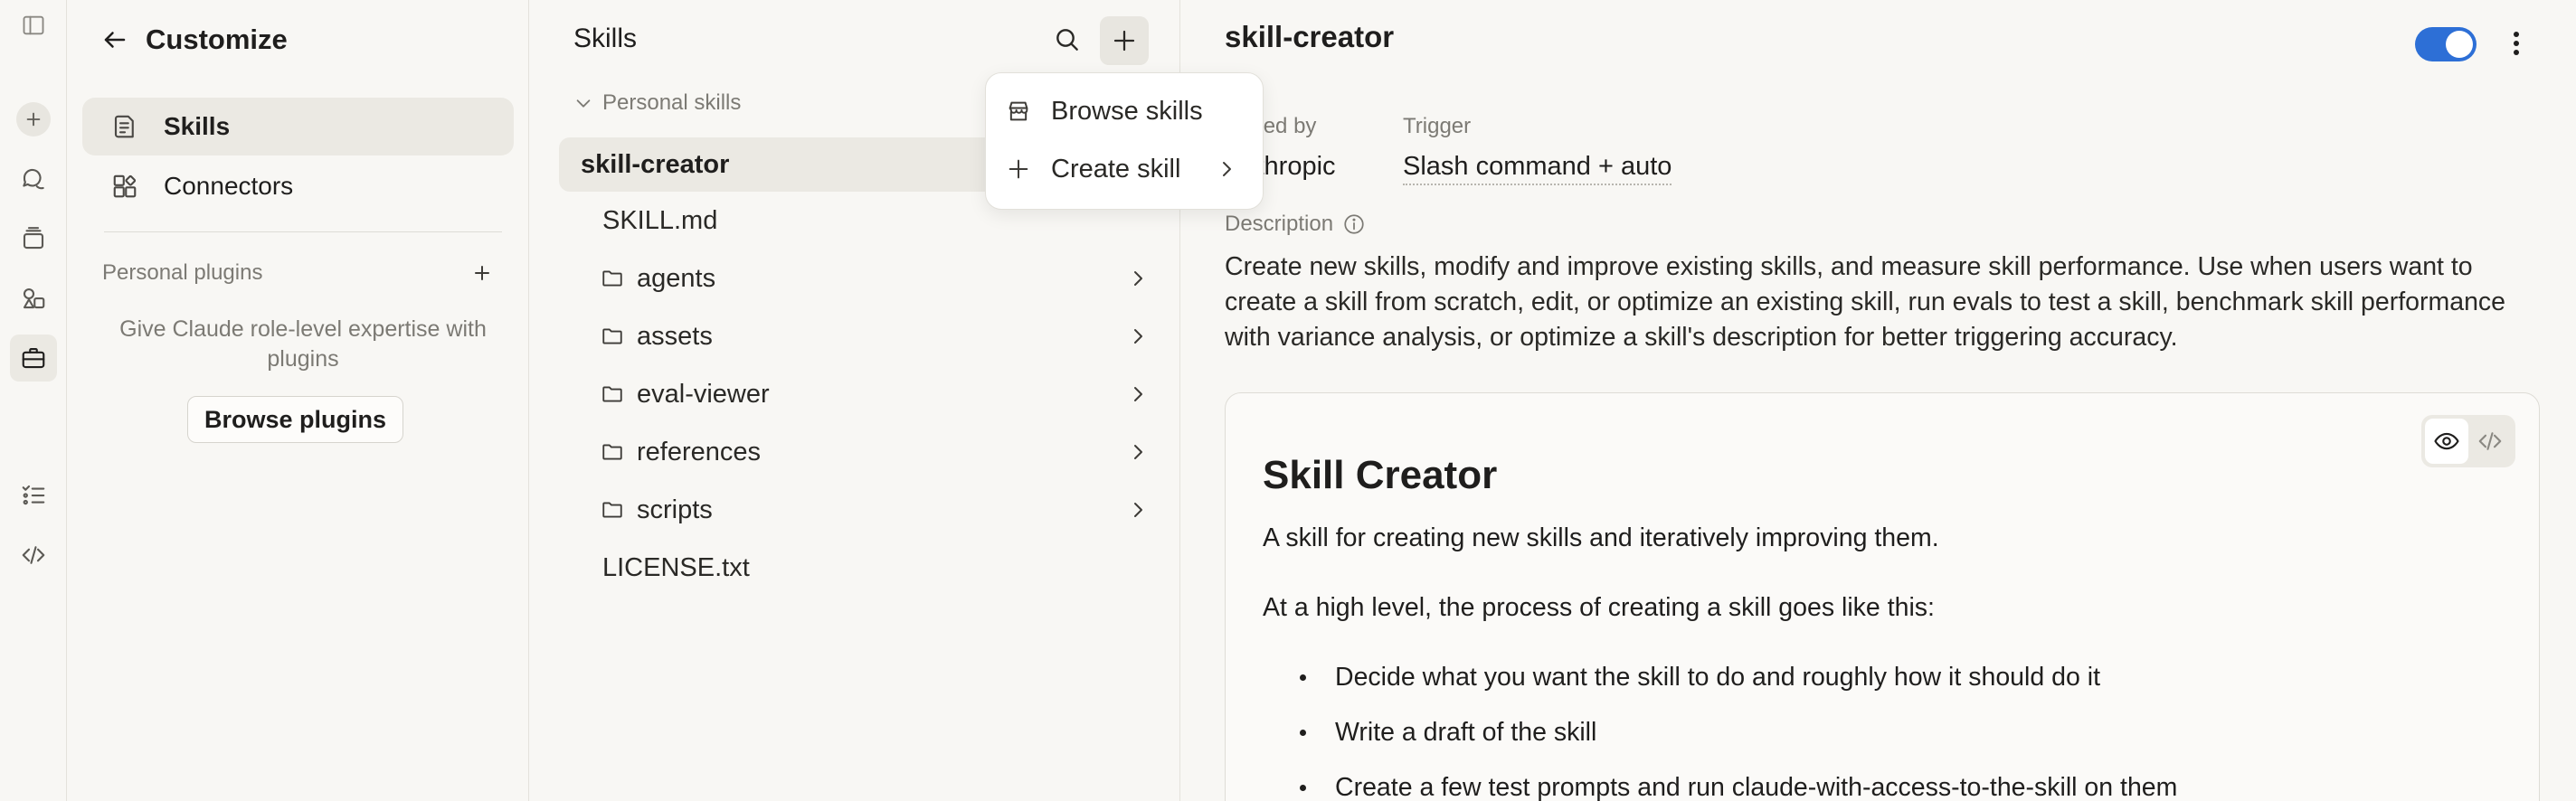 This screenshot has height=801, width=2576. Describe the element at coordinates (303, 232) in the screenshot. I see `divider` at that location.